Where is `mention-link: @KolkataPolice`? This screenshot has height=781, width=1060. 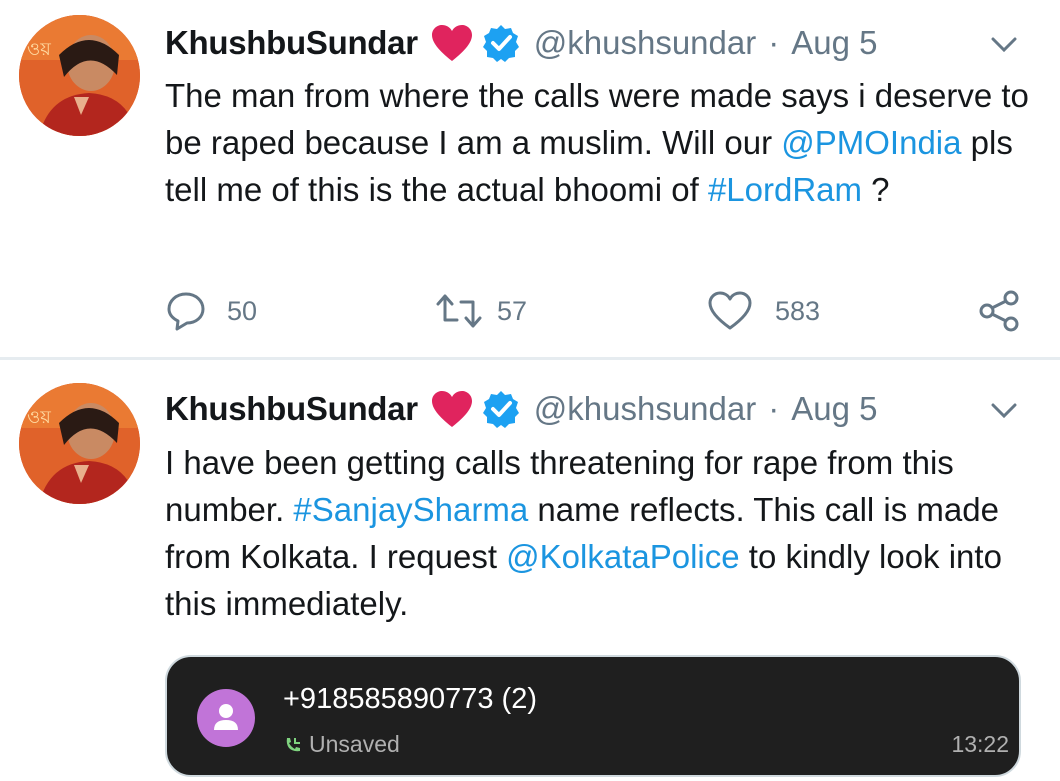 mention-link: @KolkataPolice is located at coordinates (622, 556).